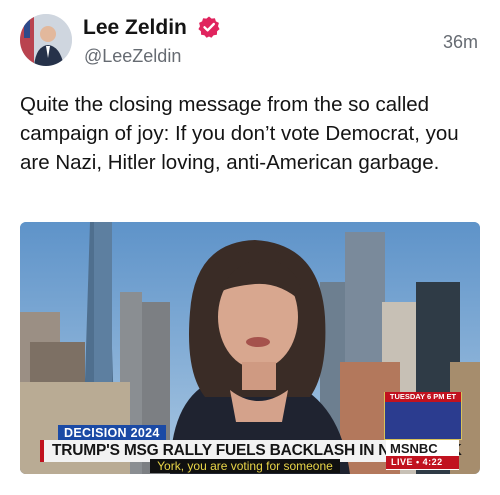 This screenshot has width=500, height=495. Describe the element at coordinates (423, 397) in the screenshot. I see `promo-date: TUESDAY 6 PM ET` at that location.